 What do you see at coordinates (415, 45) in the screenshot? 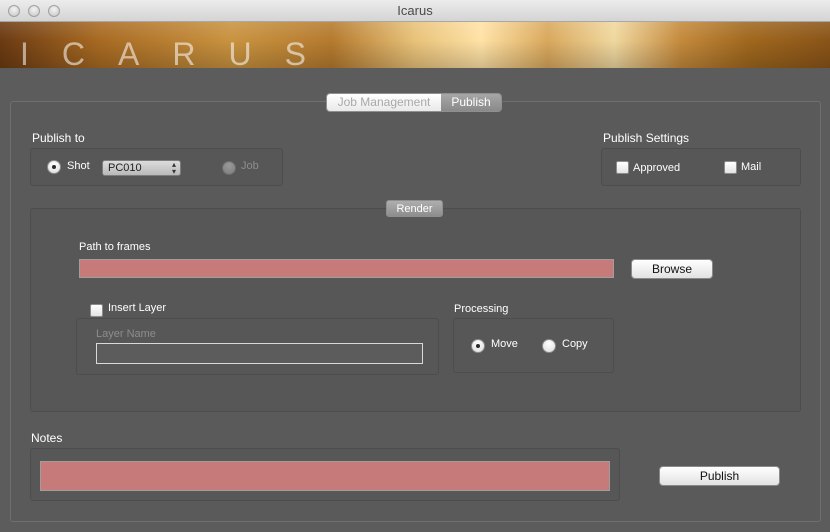
I see `app-banner: ICARUS` at bounding box center [415, 45].